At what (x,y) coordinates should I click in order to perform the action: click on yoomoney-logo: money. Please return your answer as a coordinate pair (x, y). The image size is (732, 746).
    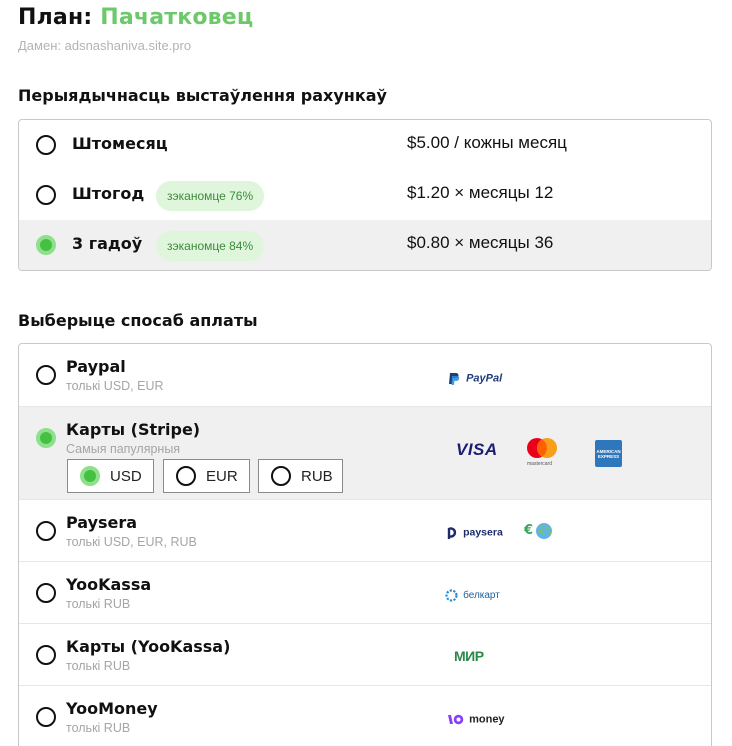
    Looking at the image, I should click on (476, 718).